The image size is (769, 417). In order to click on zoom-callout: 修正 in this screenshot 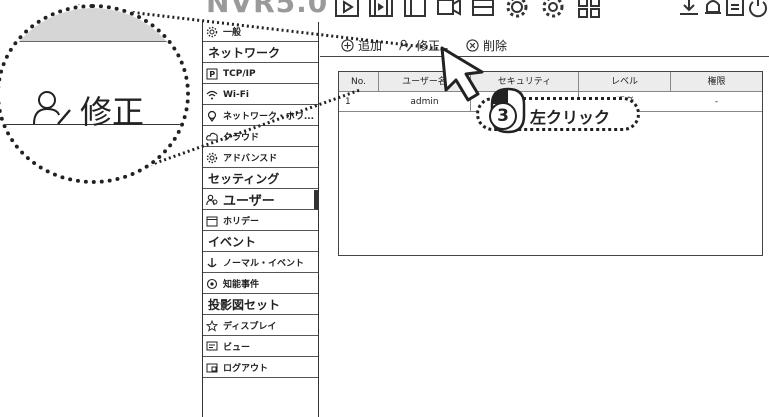, I will do `click(95, 94)`.